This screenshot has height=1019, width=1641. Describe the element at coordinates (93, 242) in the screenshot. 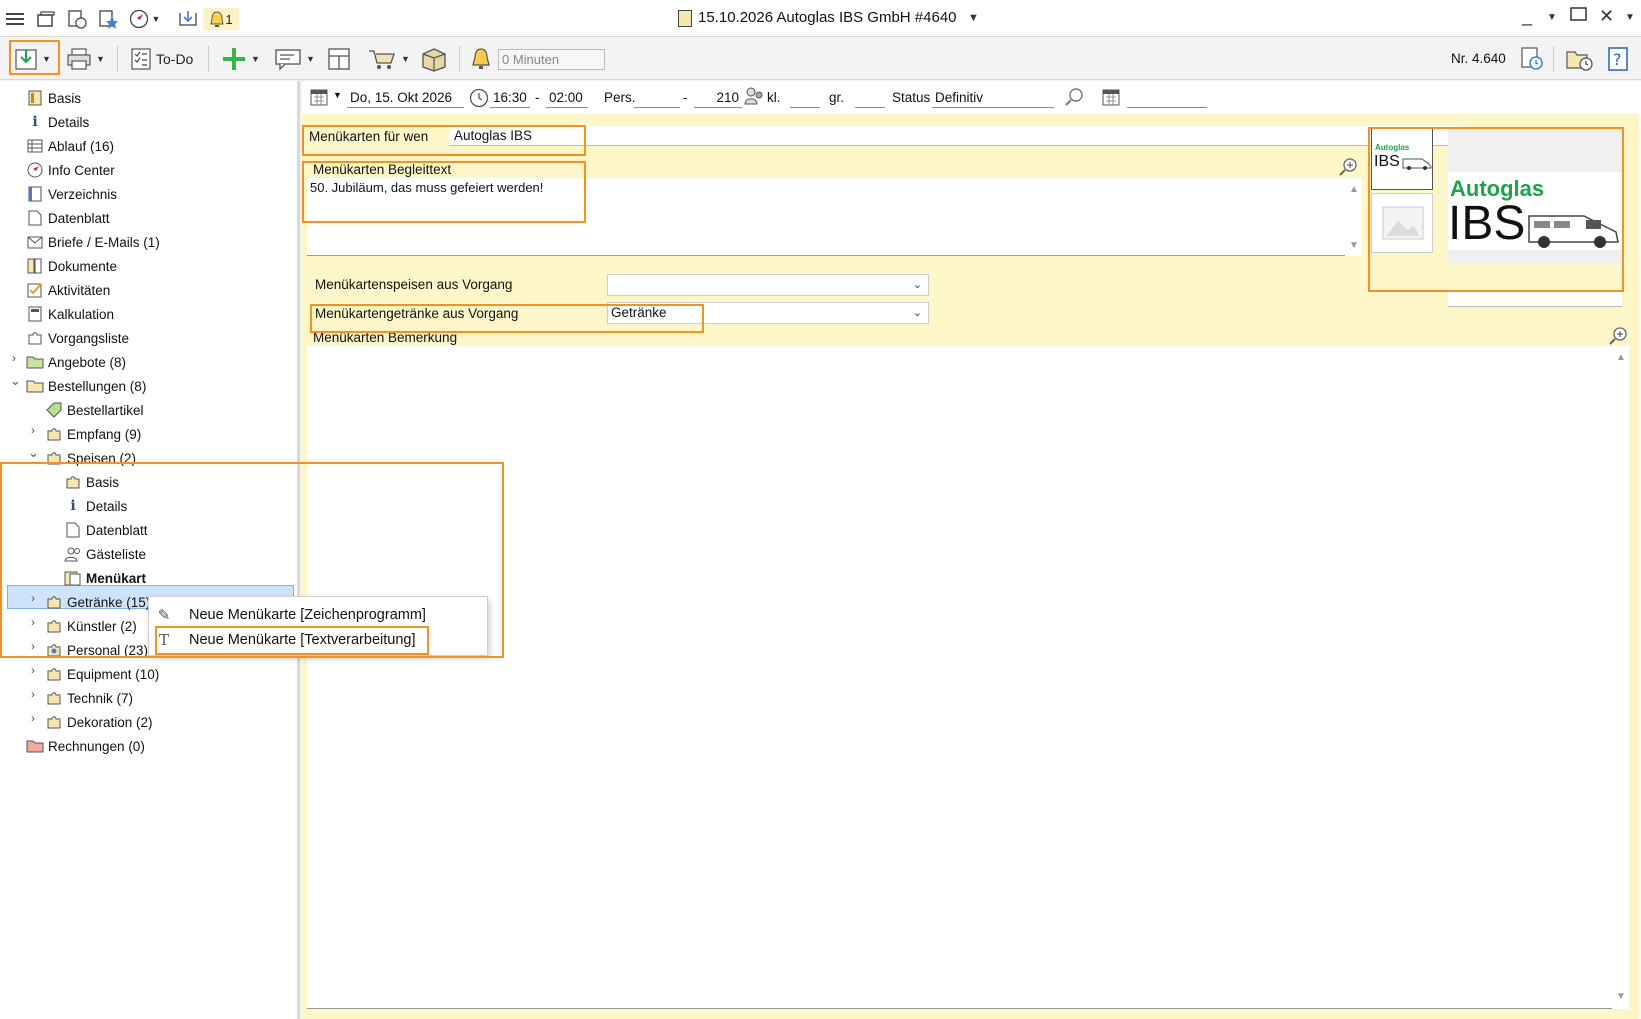

I see `tree-item-briefe: Briefe / E-Mails (1)` at that location.